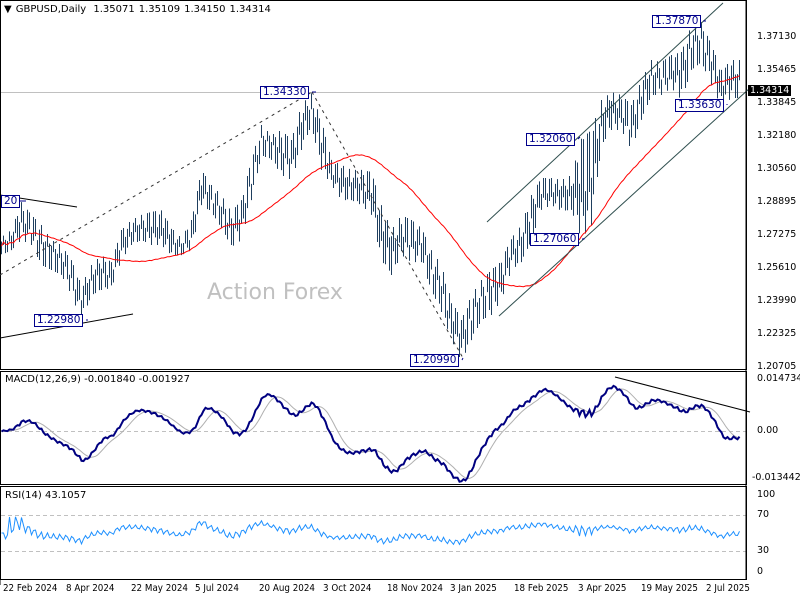 The height and width of the screenshot is (600, 800). I want to click on price-note: 1.33630, so click(700, 105).